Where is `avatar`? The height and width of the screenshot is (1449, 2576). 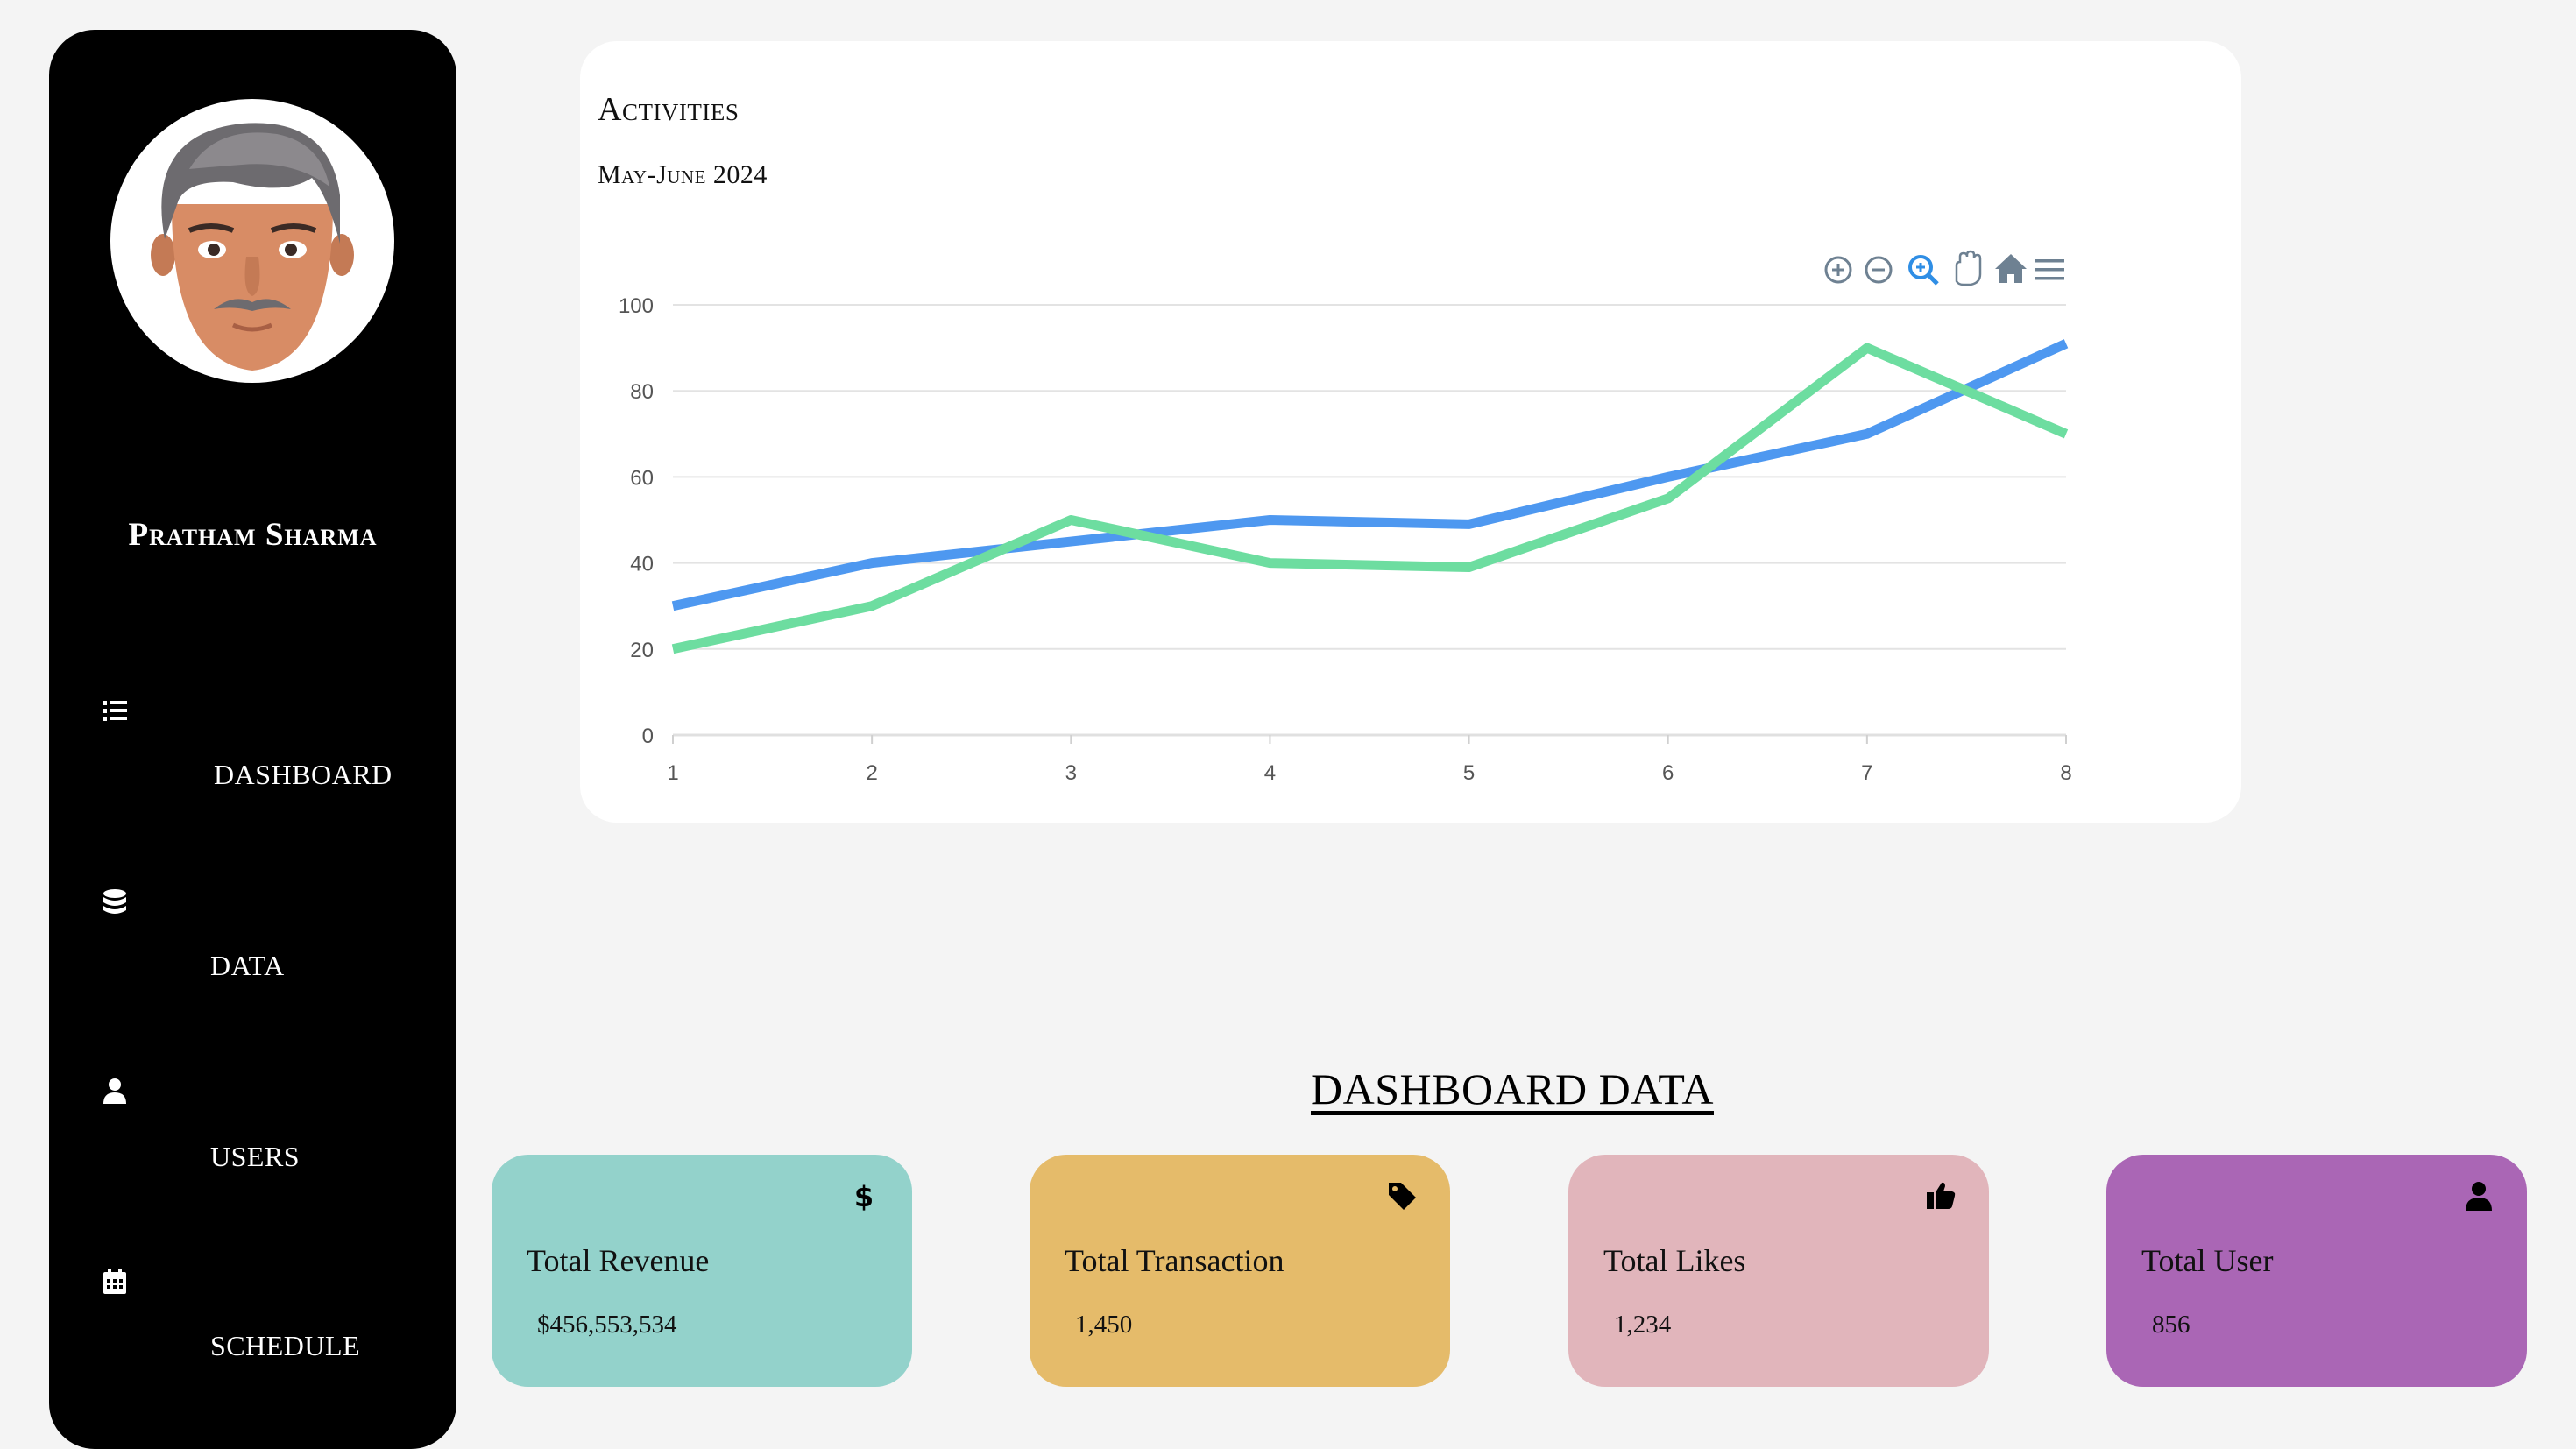
avatar is located at coordinates (252, 241).